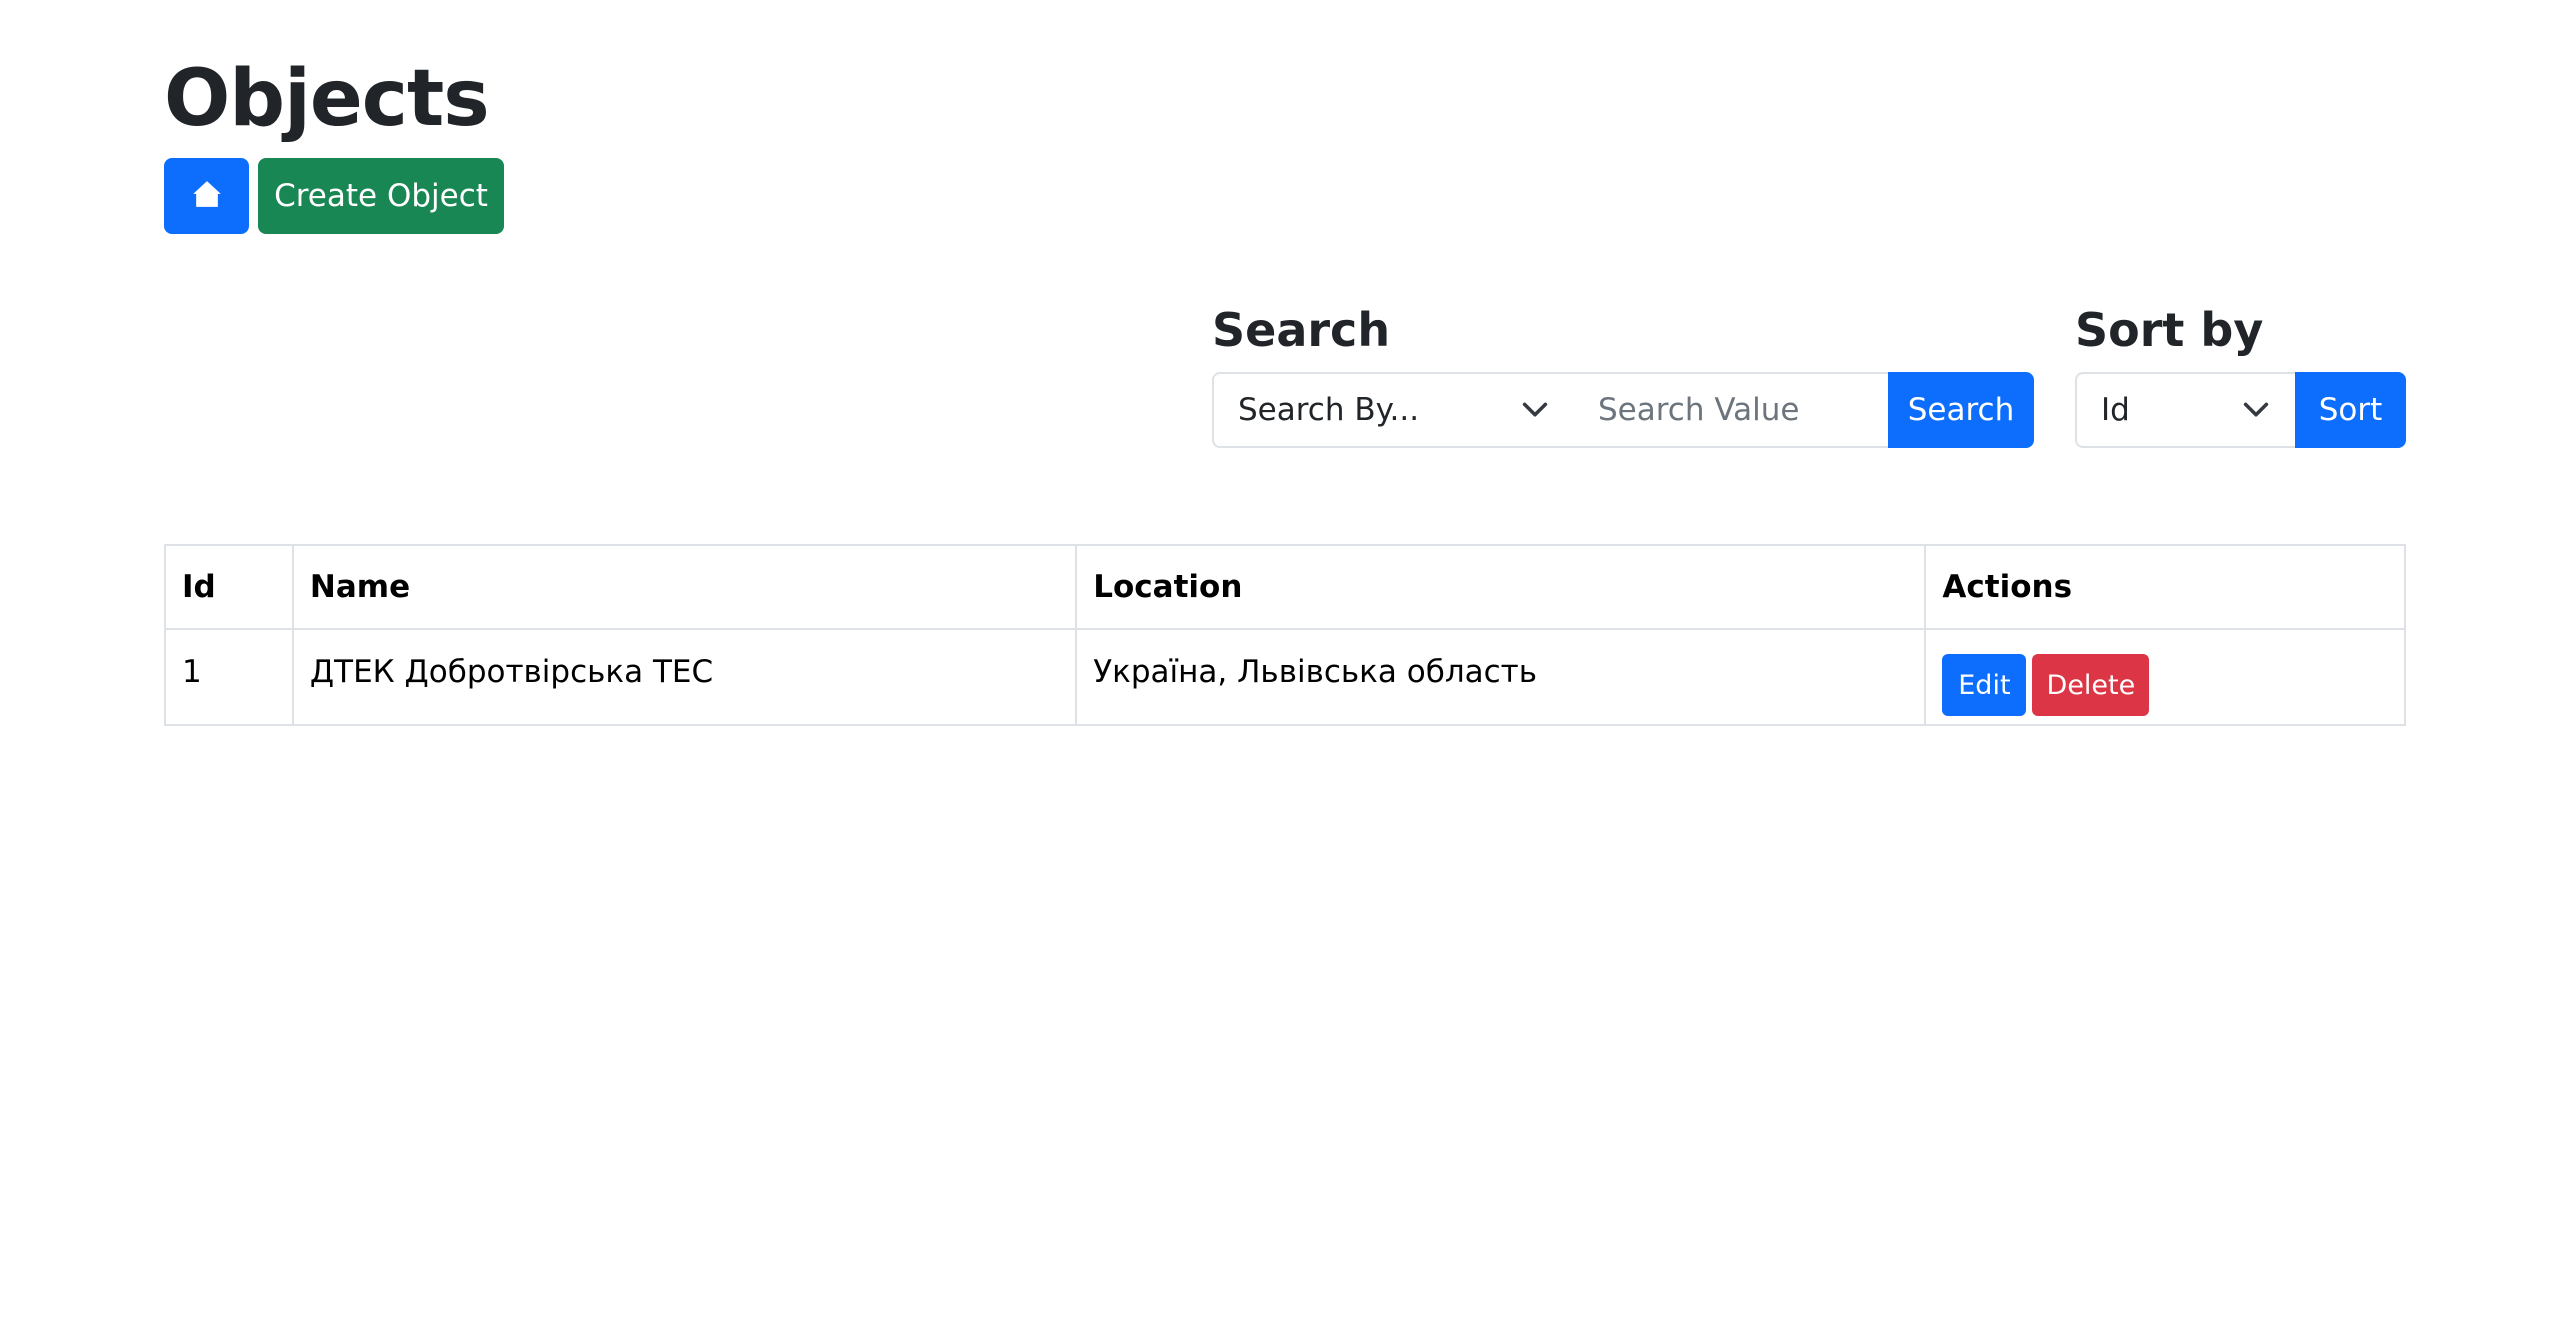 This screenshot has width=2560, height=1340. Describe the element at coordinates (2091, 685) in the screenshot. I see `delete-button: Delete` at that location.